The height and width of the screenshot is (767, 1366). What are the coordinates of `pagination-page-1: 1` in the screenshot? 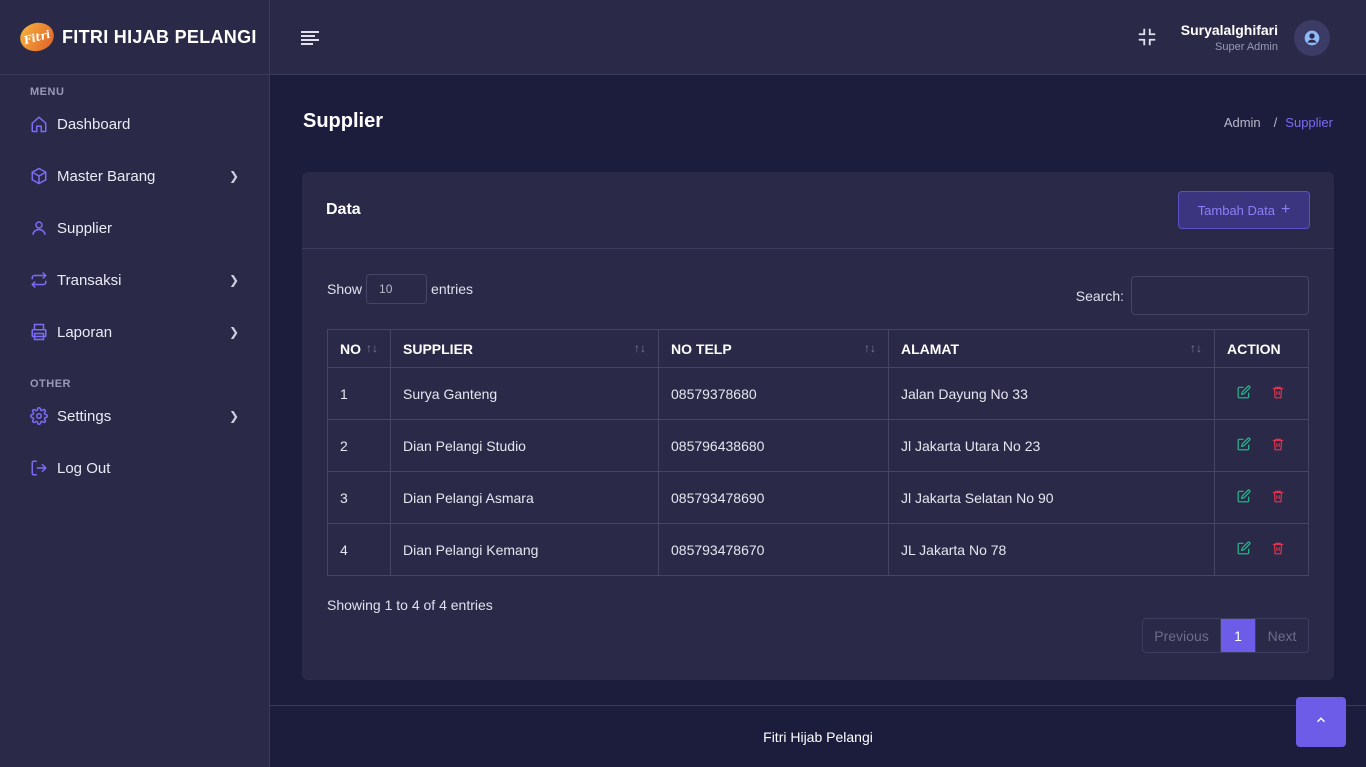 It's located at (1238, 635).